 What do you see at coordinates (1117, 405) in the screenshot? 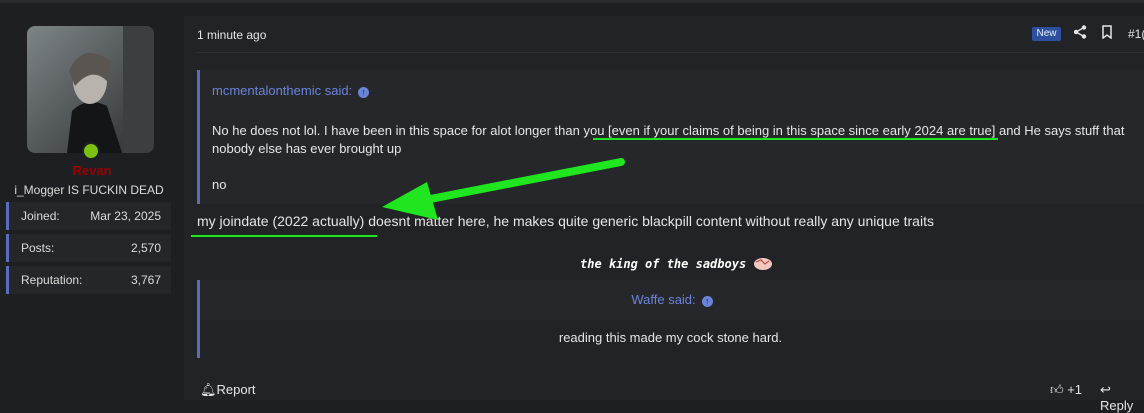
I see `reply-label: Reply` at bounding box center [1117, 405].